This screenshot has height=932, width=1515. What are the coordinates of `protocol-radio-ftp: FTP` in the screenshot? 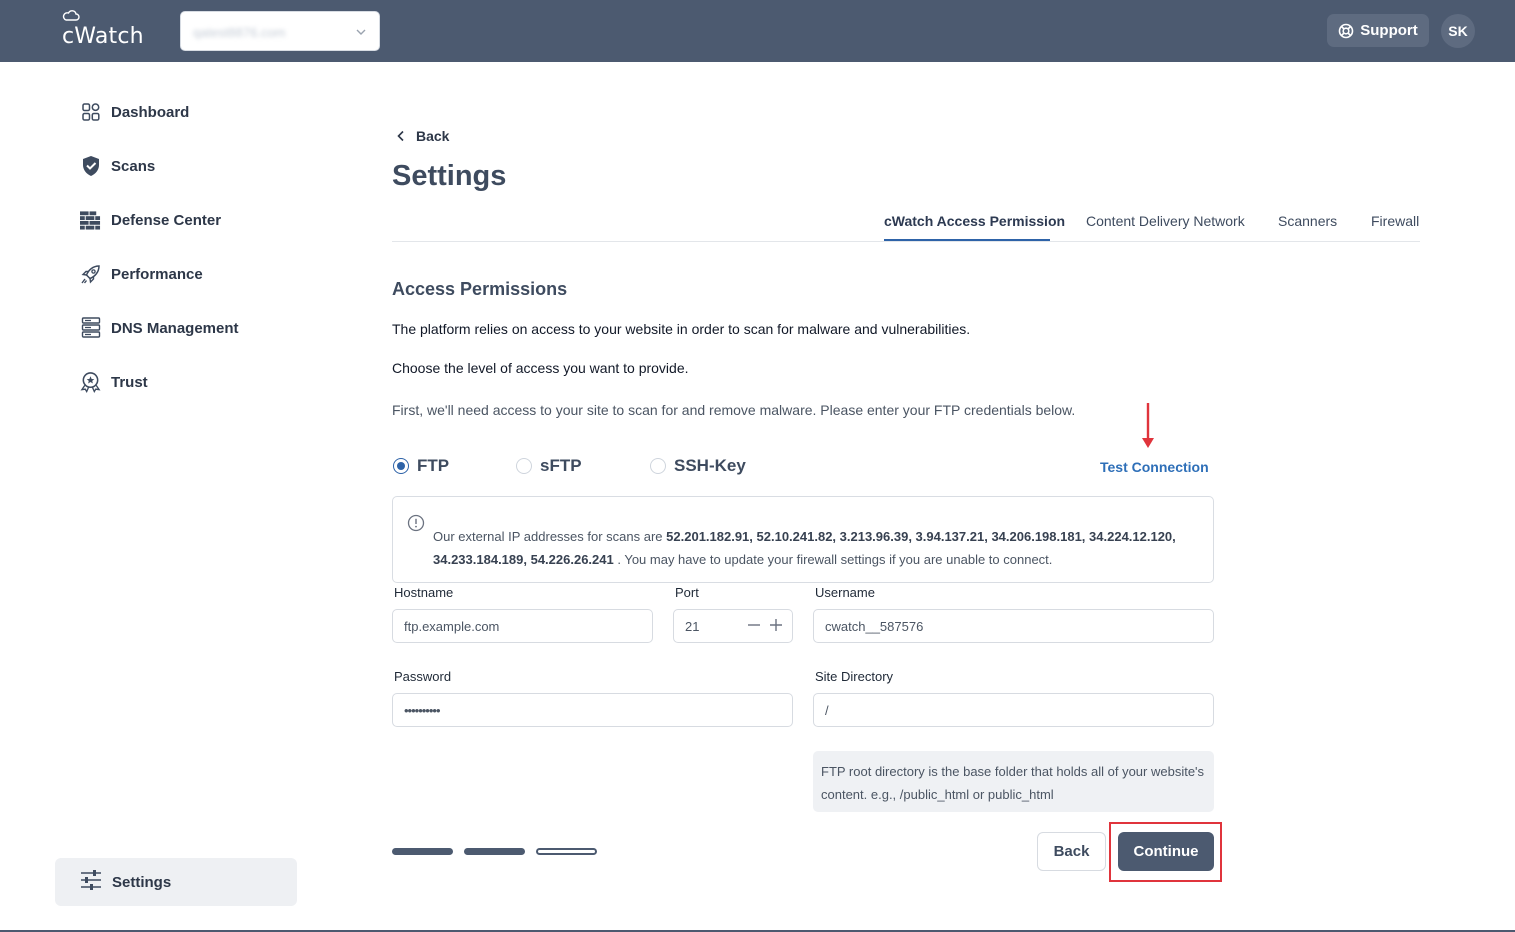 It's located at (421, 466).